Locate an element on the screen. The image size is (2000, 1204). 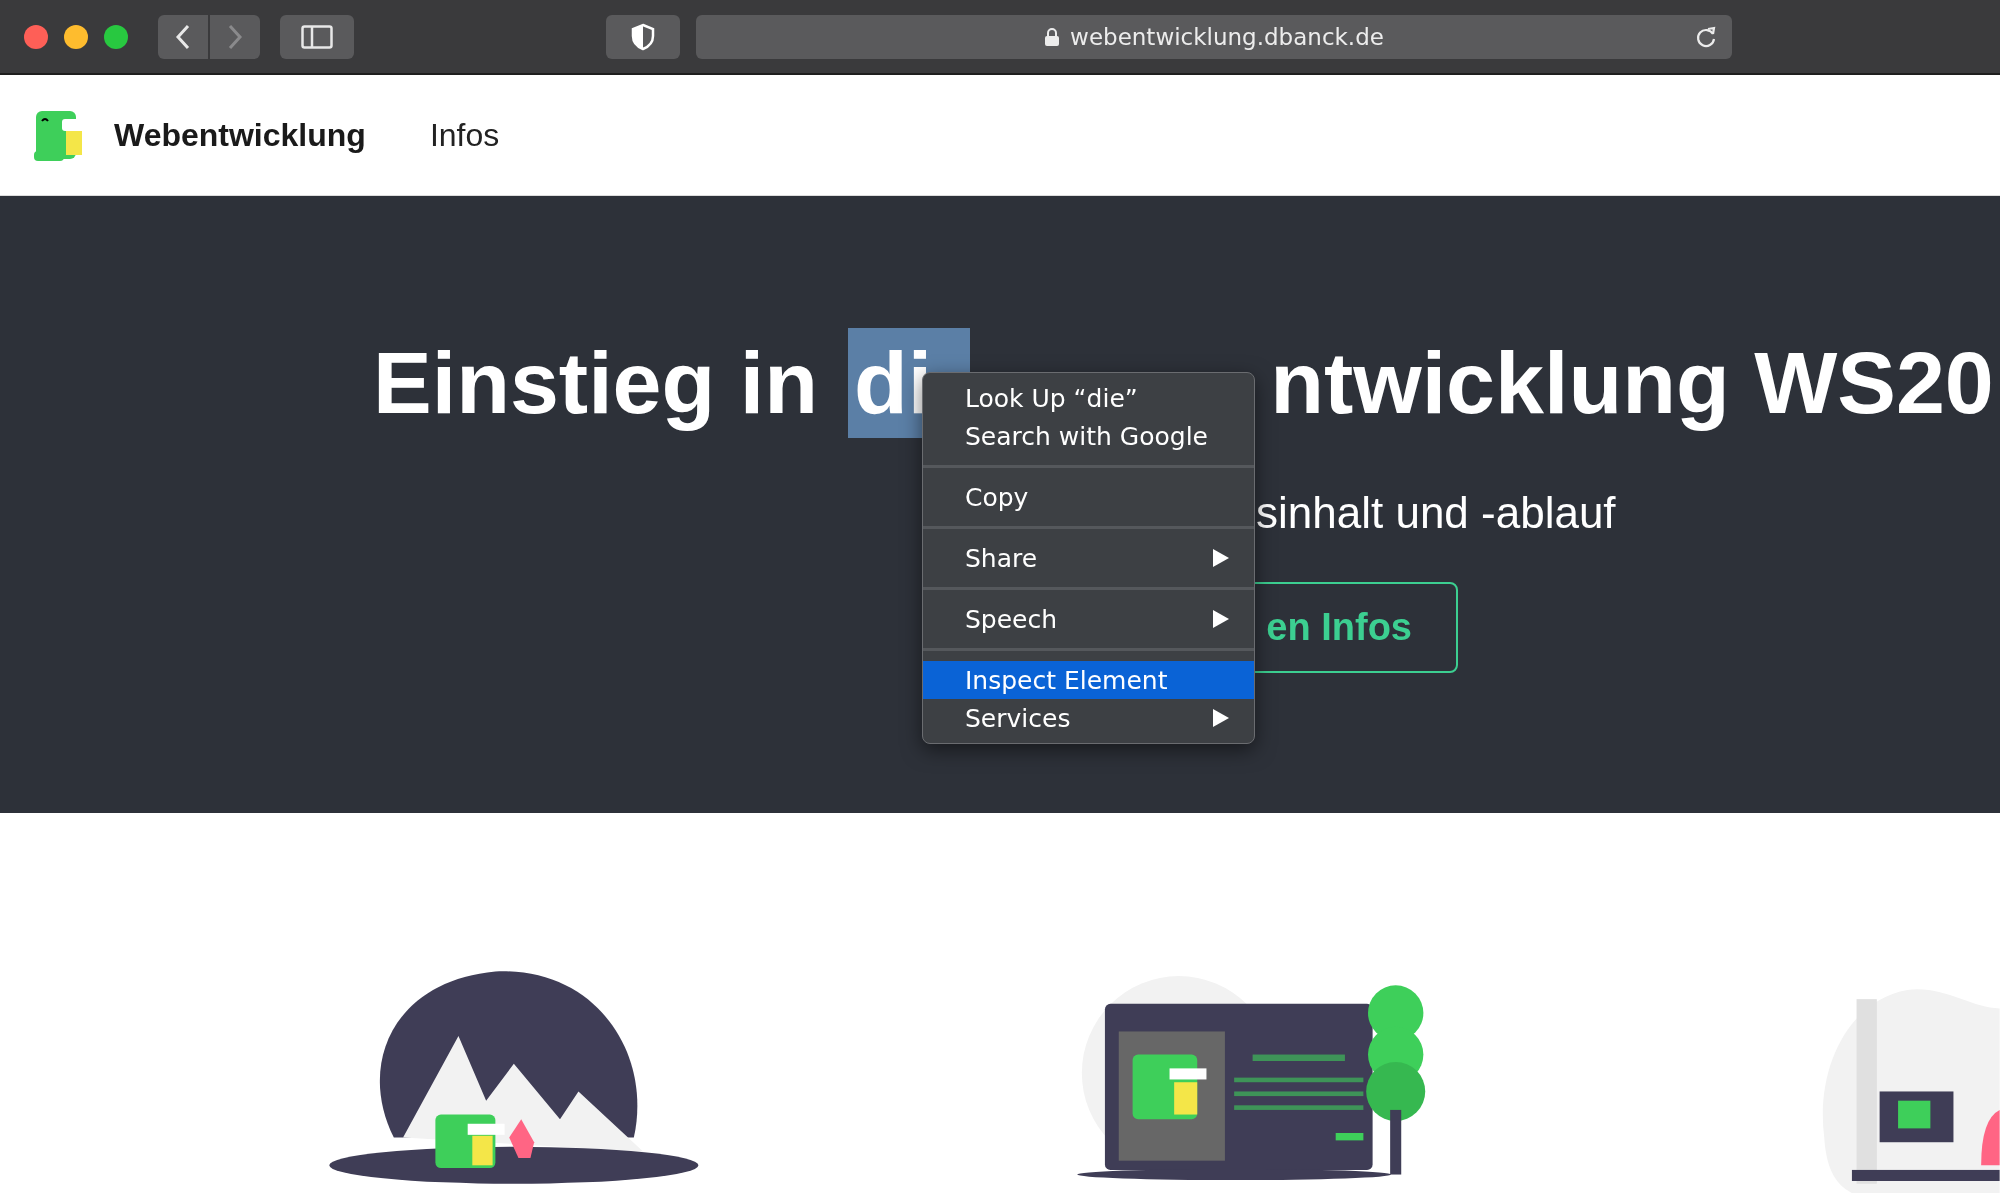
address-bar: webentwicklung.dbanck.de is located at coordinates (1214, 36).